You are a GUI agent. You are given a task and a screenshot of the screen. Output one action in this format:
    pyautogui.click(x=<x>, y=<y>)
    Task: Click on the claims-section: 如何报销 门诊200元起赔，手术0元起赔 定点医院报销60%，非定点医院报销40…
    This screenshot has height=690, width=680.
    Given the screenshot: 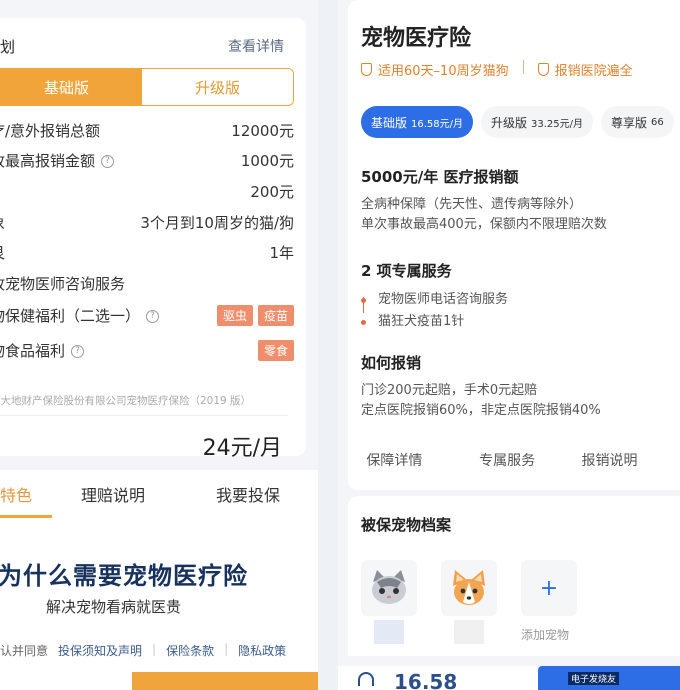 What is the action you would take?
    pyautogui.click(x=481, y=386)
    